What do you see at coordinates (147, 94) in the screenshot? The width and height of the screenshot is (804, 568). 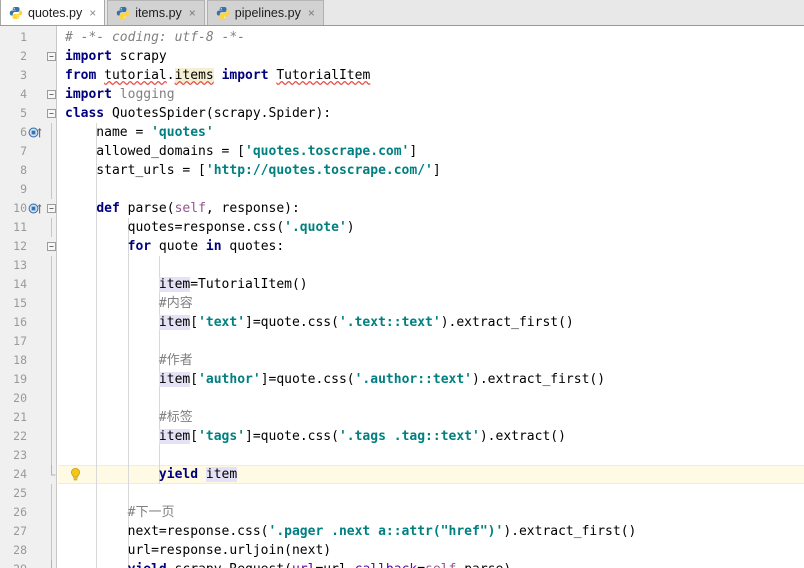 I see `code-token: logging` at bounding box center [147, 94].